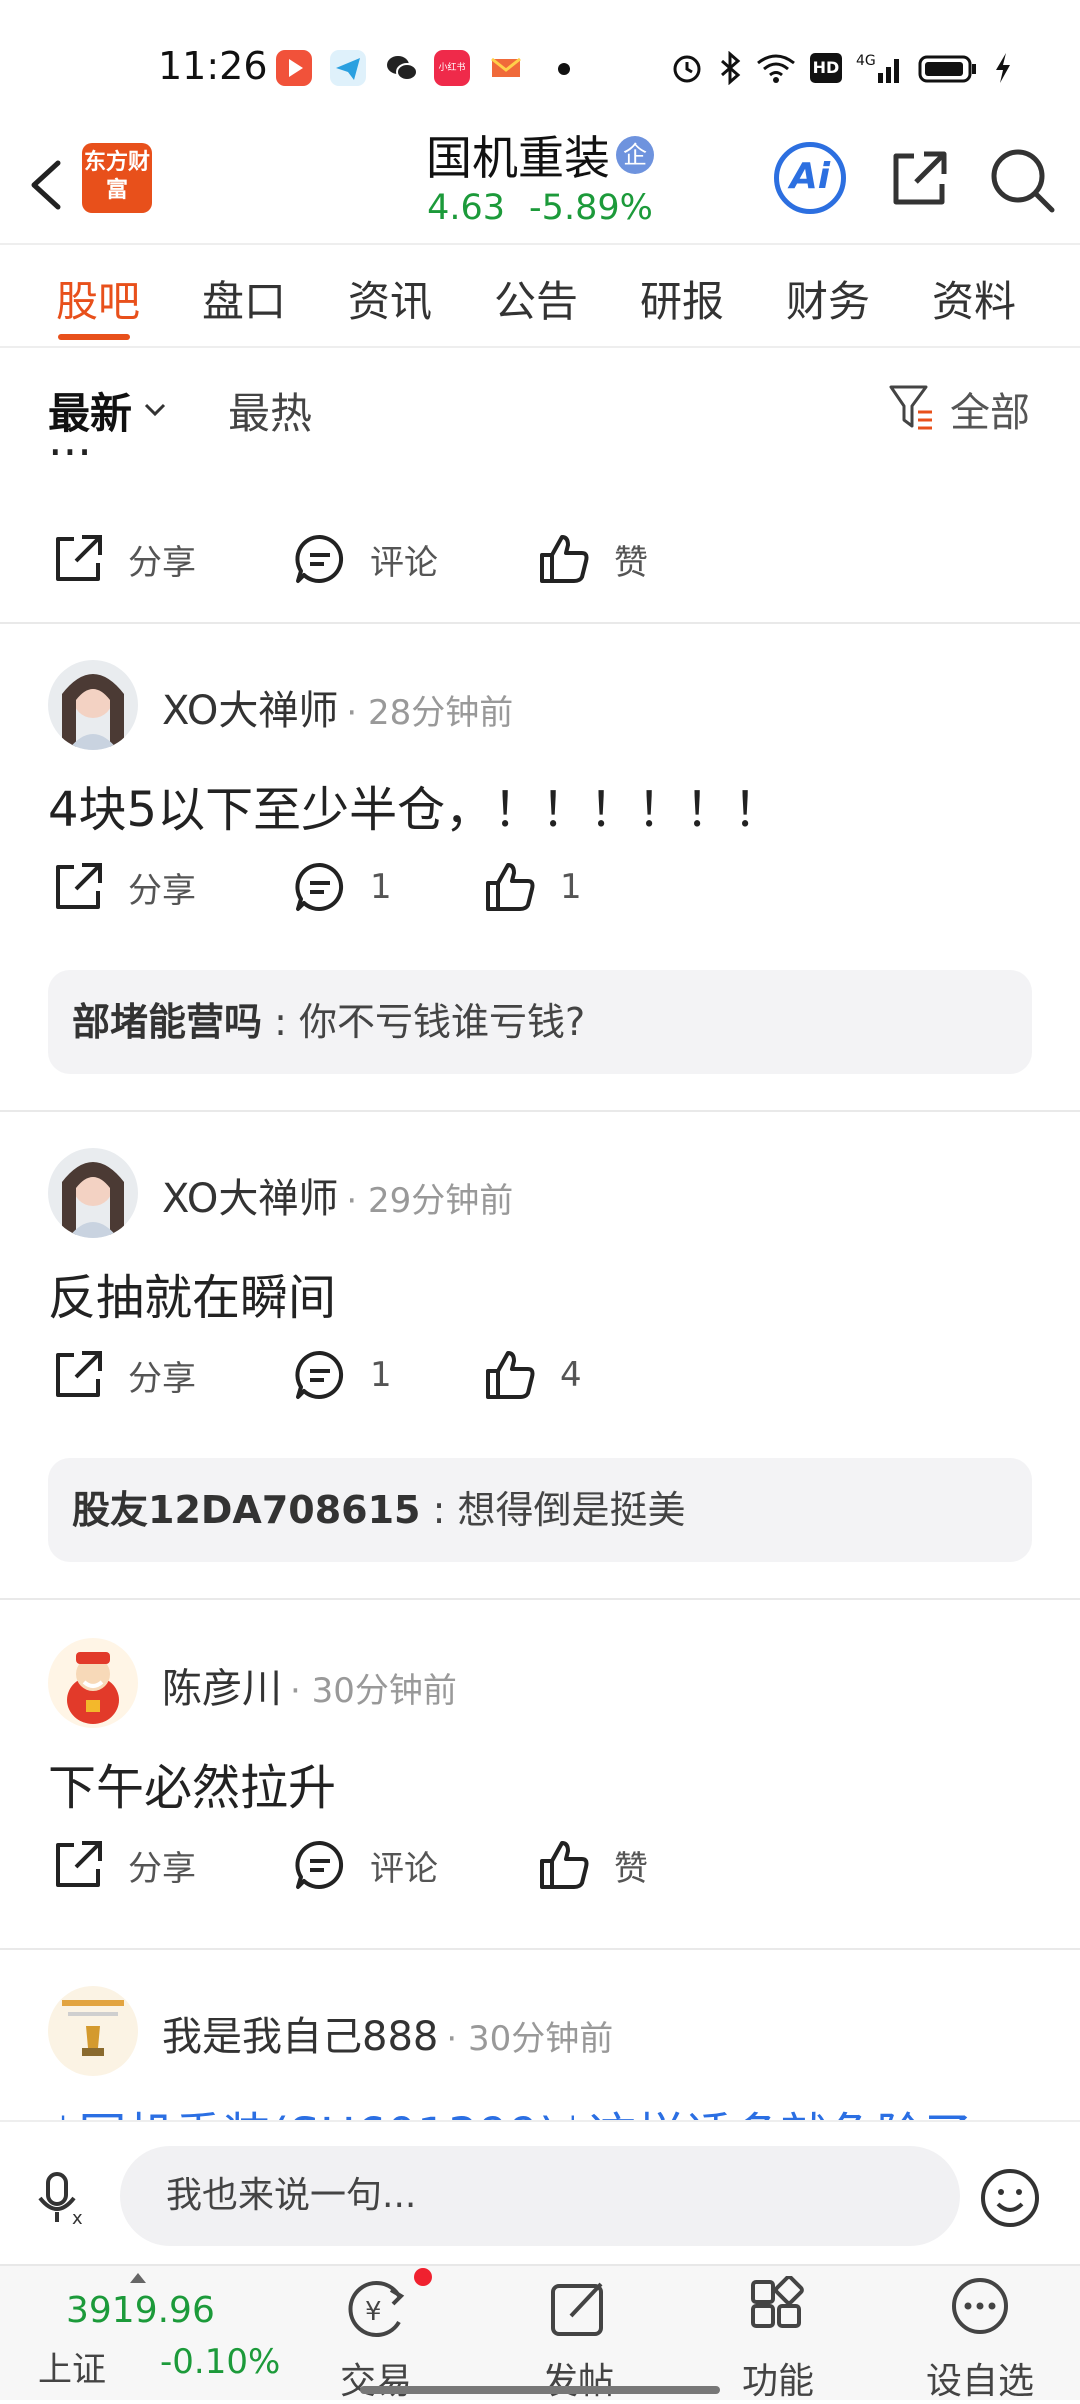 The width and height of the screenshot is (1080, 2404). Describe the element at coordinates (94, 337) in the screenshot. I see `active-tab-indicator` at that location.